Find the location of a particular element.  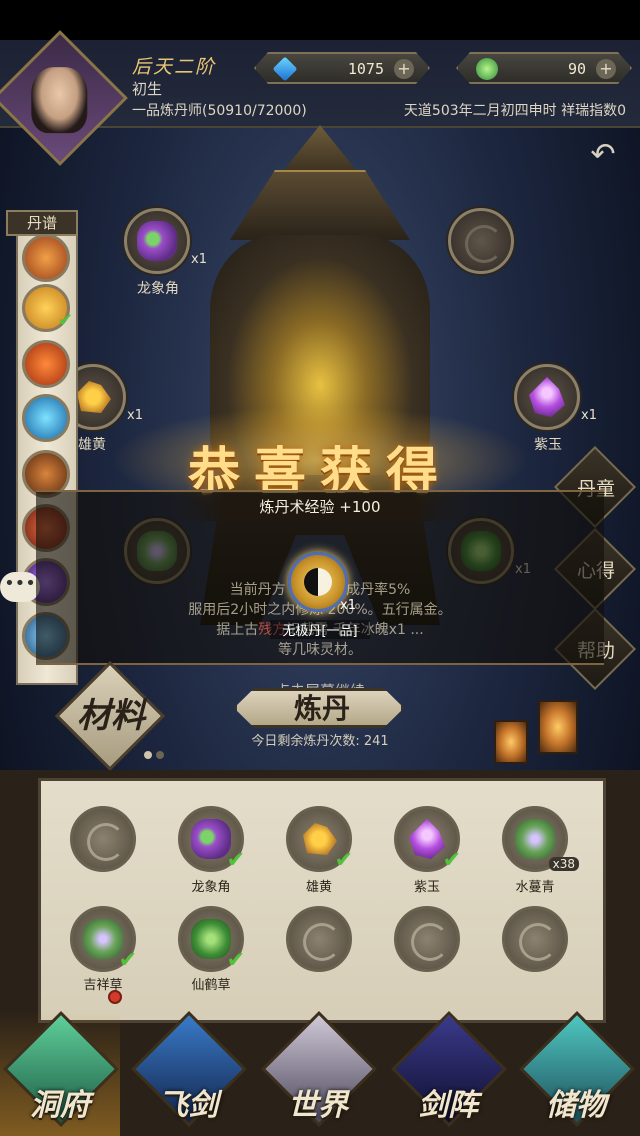

avatar is located at coordinates (64, 98).